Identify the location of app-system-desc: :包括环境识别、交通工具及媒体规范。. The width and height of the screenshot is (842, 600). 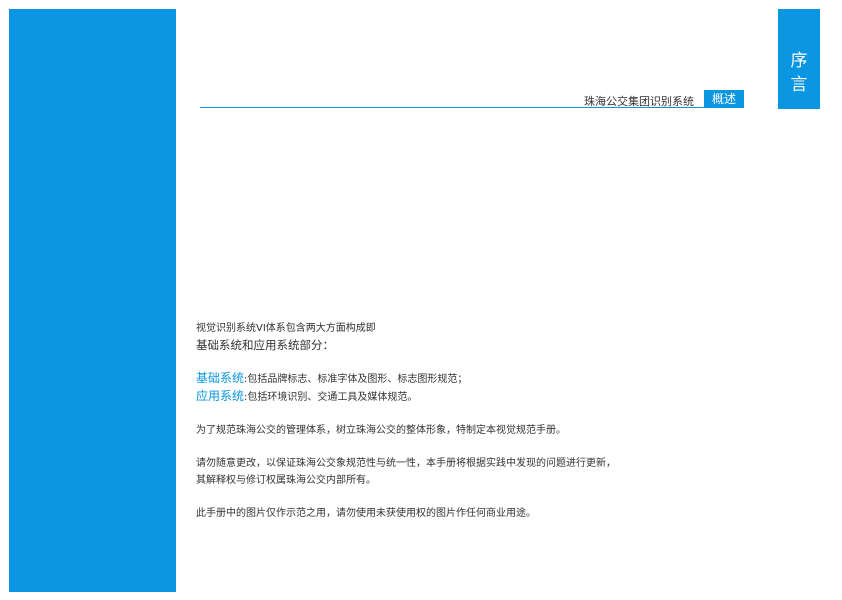
(331, 397).